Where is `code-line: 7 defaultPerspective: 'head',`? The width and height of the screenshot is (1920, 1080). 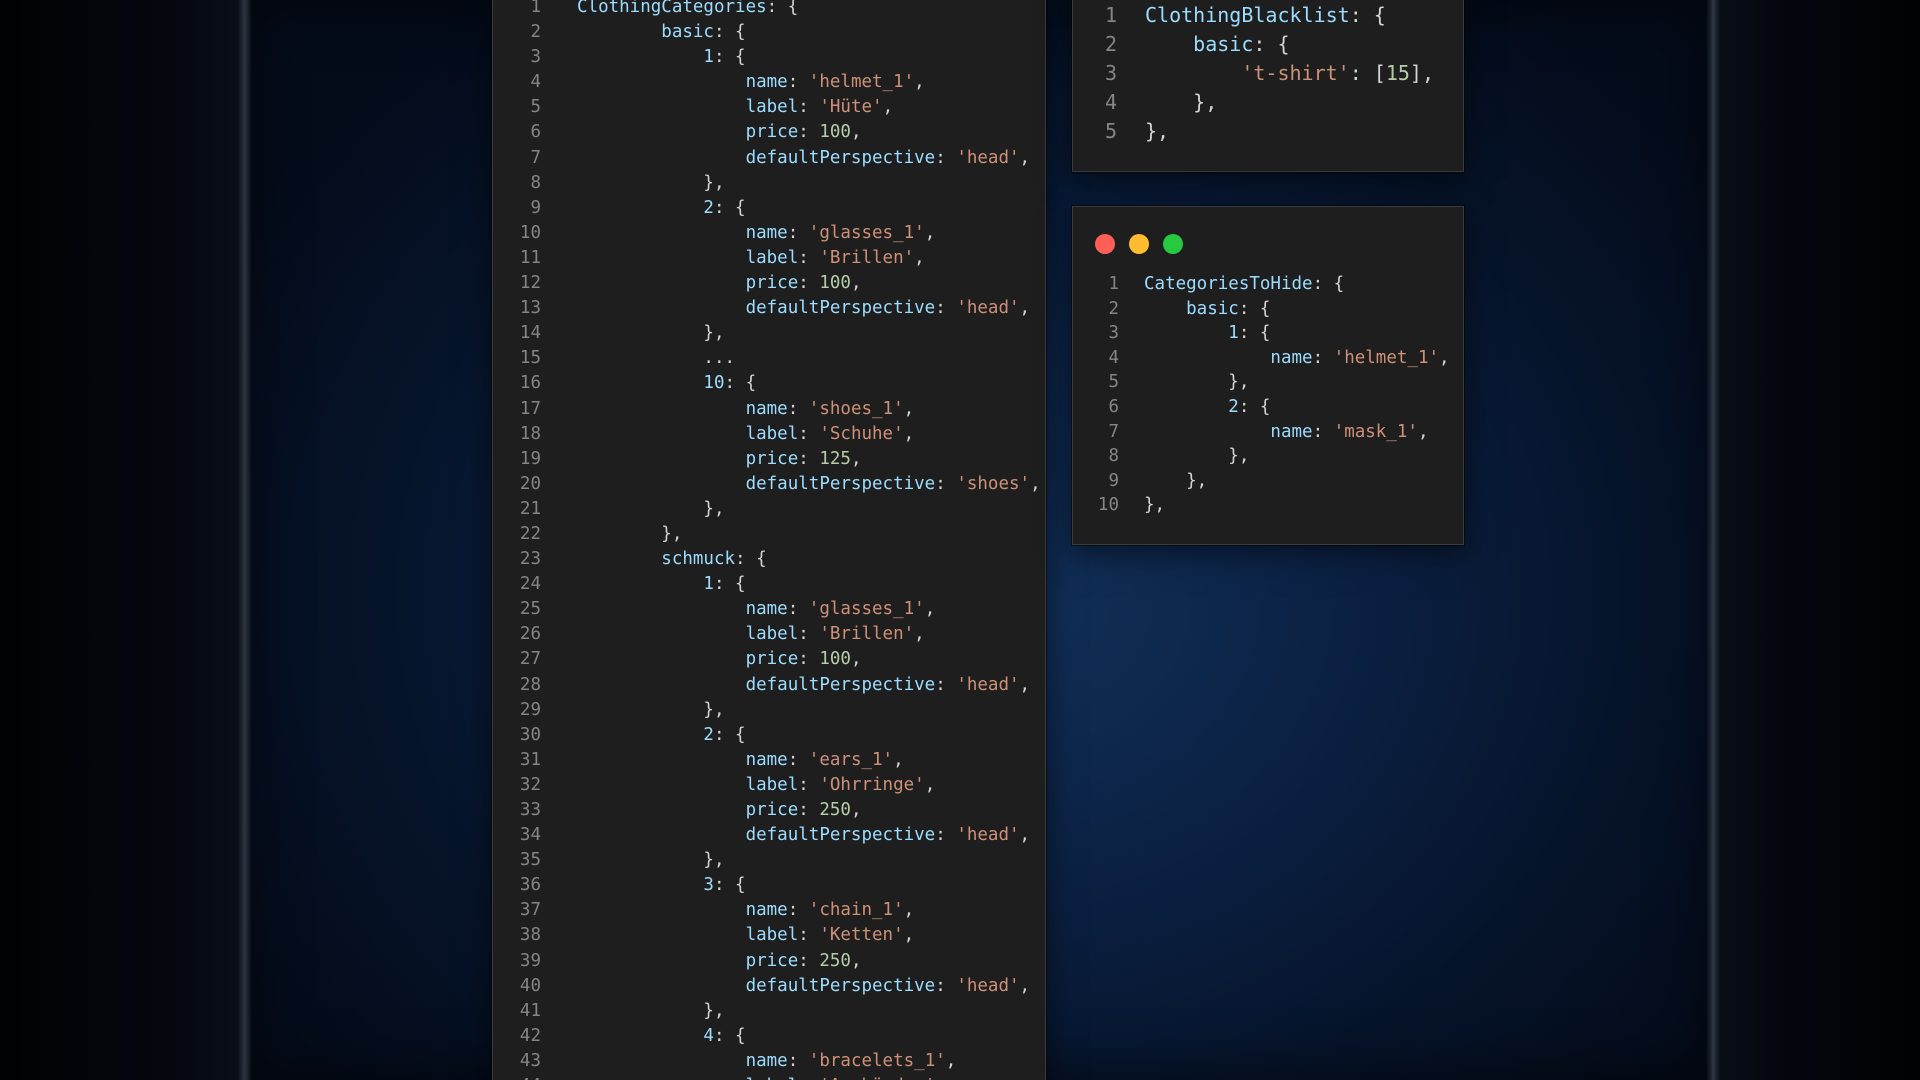
code-line: 7 defaultPerspective: 'head', is located at coordinates (767, 158).